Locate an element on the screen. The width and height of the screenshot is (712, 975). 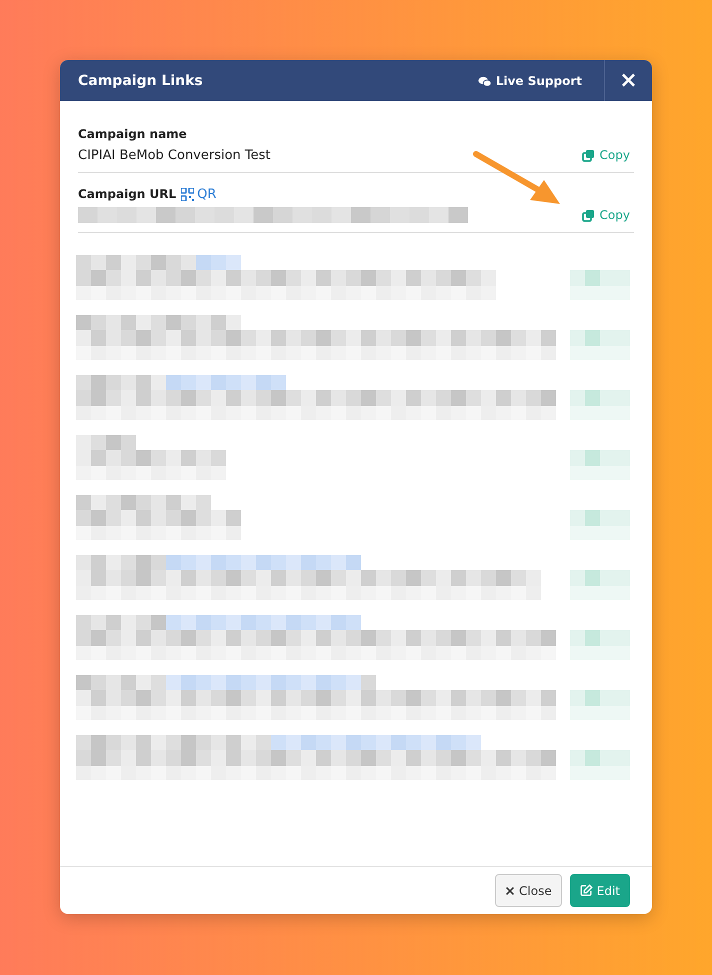
chat-icon is located at coordinates (485, 80).